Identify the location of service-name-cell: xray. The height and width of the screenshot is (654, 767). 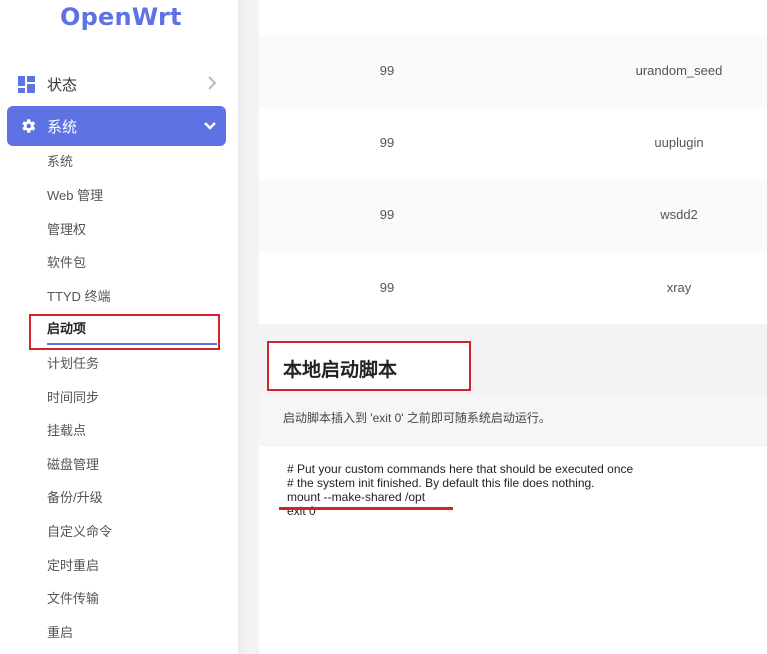
(679, 287).